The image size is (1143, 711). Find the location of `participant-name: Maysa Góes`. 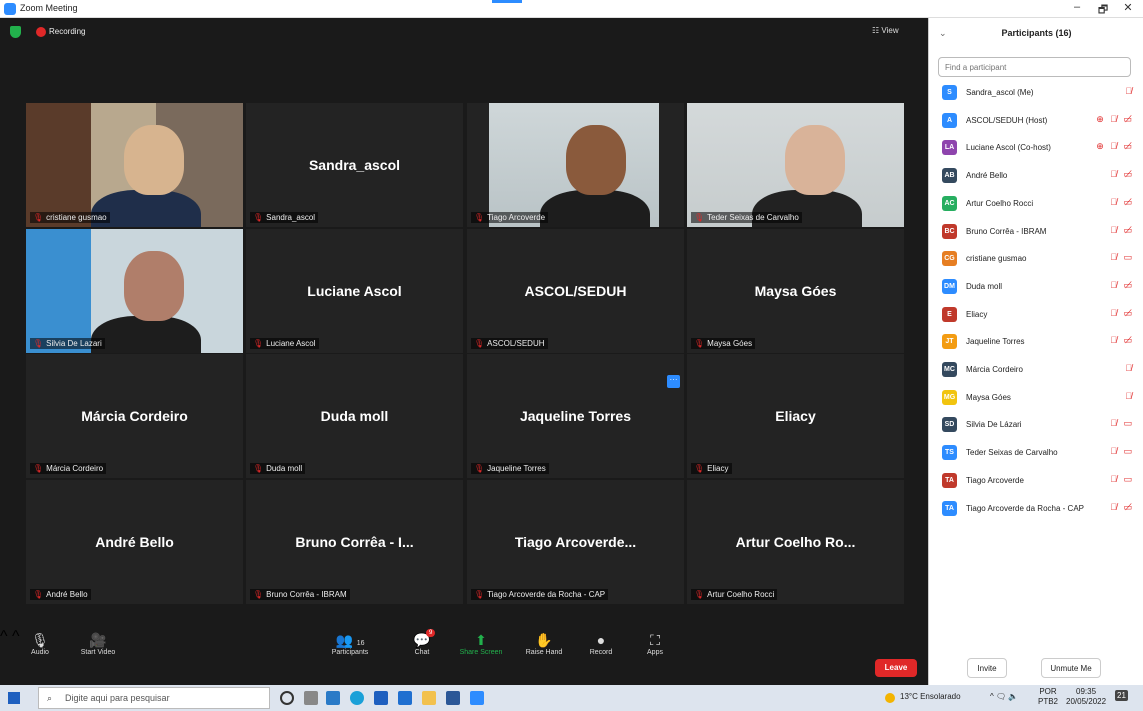

participant-name: Maysa Góes is located at coordinates (988, 397).